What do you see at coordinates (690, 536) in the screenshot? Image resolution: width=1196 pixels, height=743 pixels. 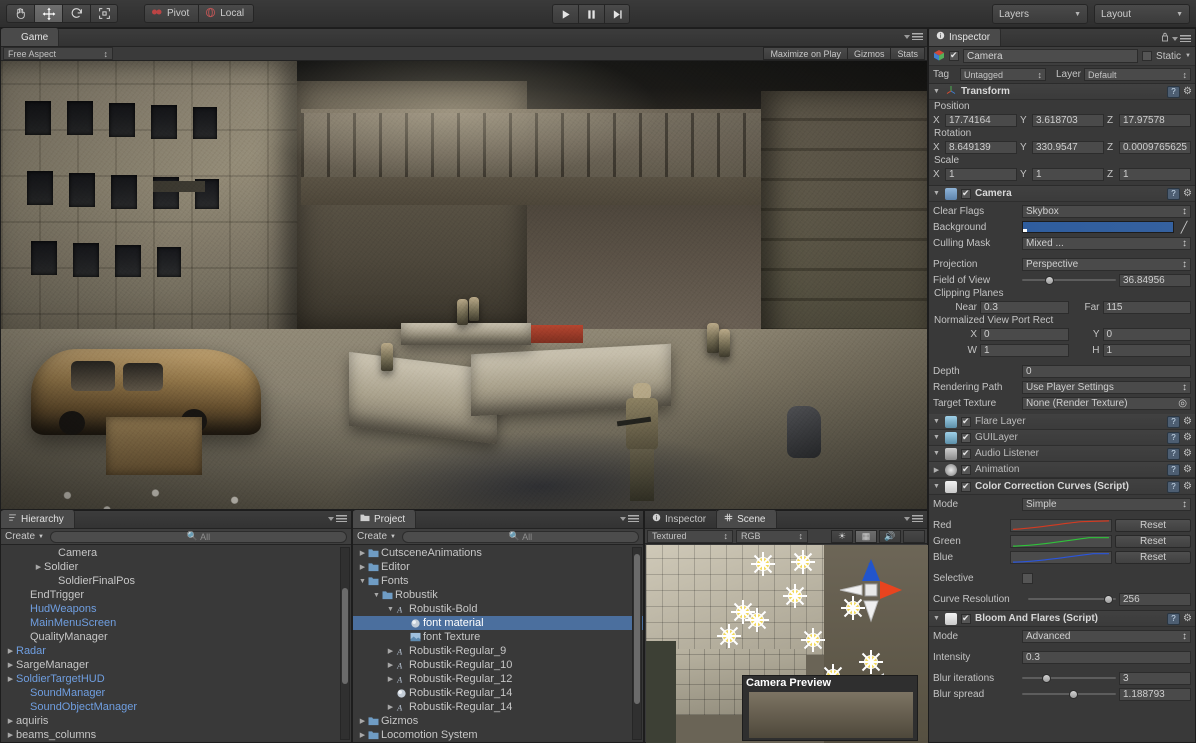 I see `draw-mode-dropdown: Textured ↕` at bounding box center [690, 536].